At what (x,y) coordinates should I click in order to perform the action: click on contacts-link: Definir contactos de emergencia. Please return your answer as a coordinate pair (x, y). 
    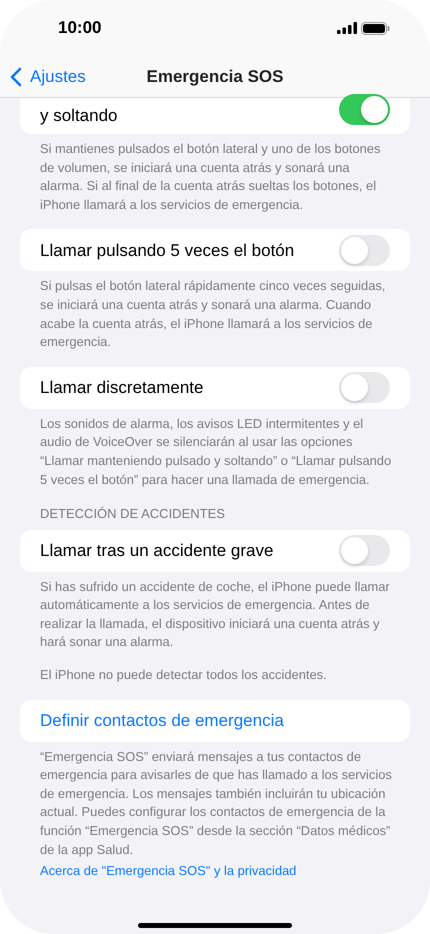
    Looking at the image, I should click on (162, 721).